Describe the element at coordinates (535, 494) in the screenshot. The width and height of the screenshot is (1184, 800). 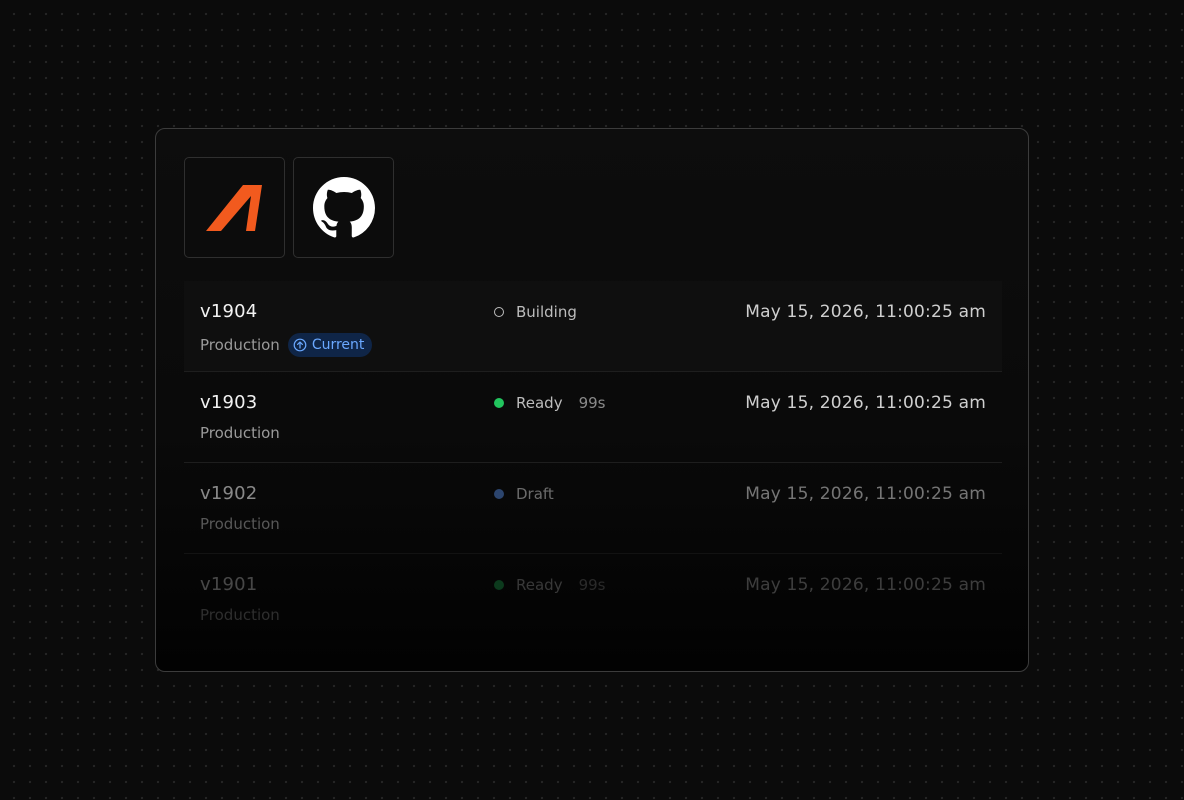
I see `status-label: Draft` at that location.